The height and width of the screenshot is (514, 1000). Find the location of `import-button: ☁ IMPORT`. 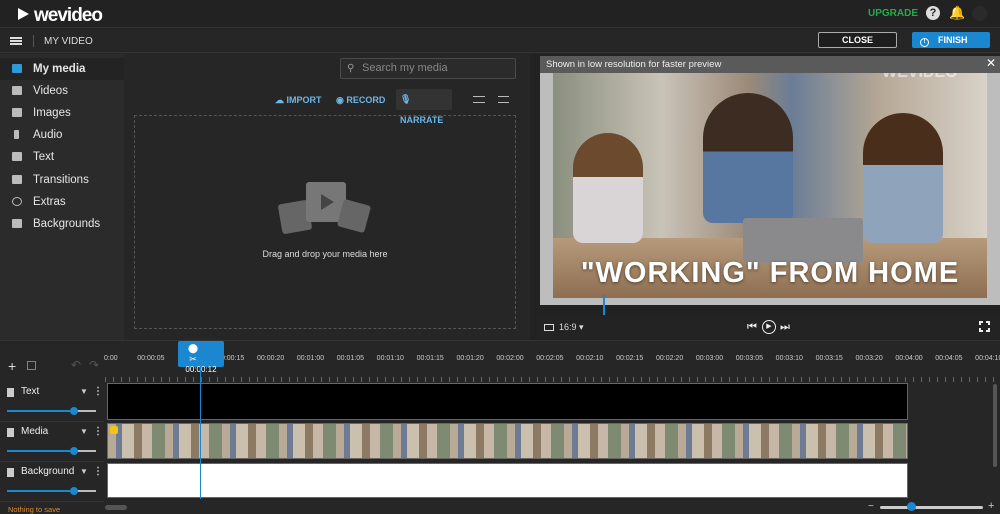

import-button: ☁ IMPORT is located at coordinates (298, 100).